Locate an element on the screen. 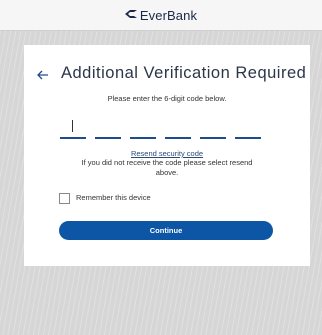 This screenshot has width=322, height=335. page-title: Additional Verification Required is located at coordinates (184, 73).